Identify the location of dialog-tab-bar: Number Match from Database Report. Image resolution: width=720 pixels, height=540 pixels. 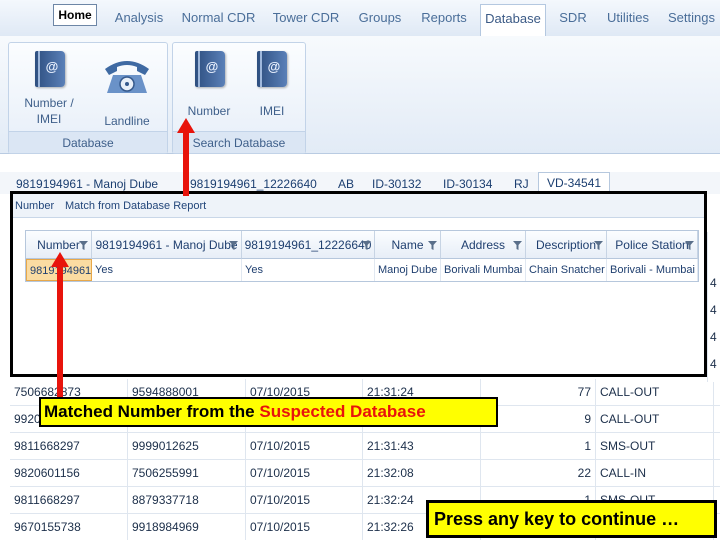
(358, 206).